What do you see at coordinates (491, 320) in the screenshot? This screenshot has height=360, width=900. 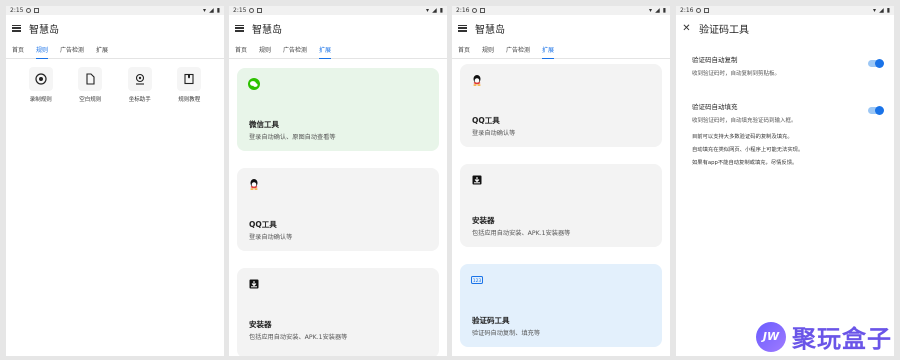 I see `card-title: 验证码工具` at bounding box center [491, 320].